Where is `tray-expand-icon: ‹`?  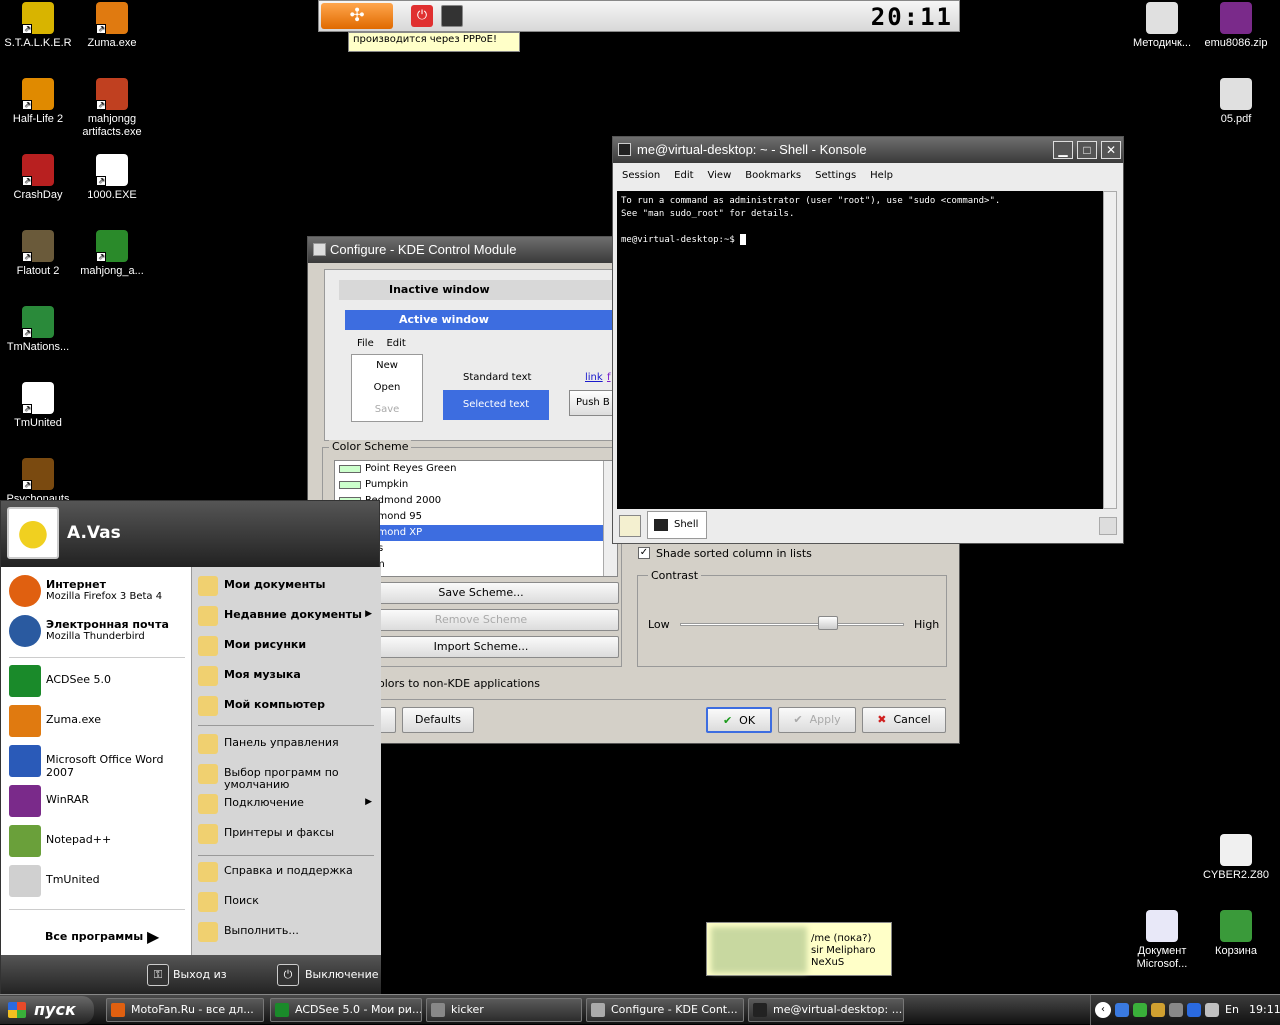 tray-expand-icon: ‹ is located at coordinates (1103, 1010).